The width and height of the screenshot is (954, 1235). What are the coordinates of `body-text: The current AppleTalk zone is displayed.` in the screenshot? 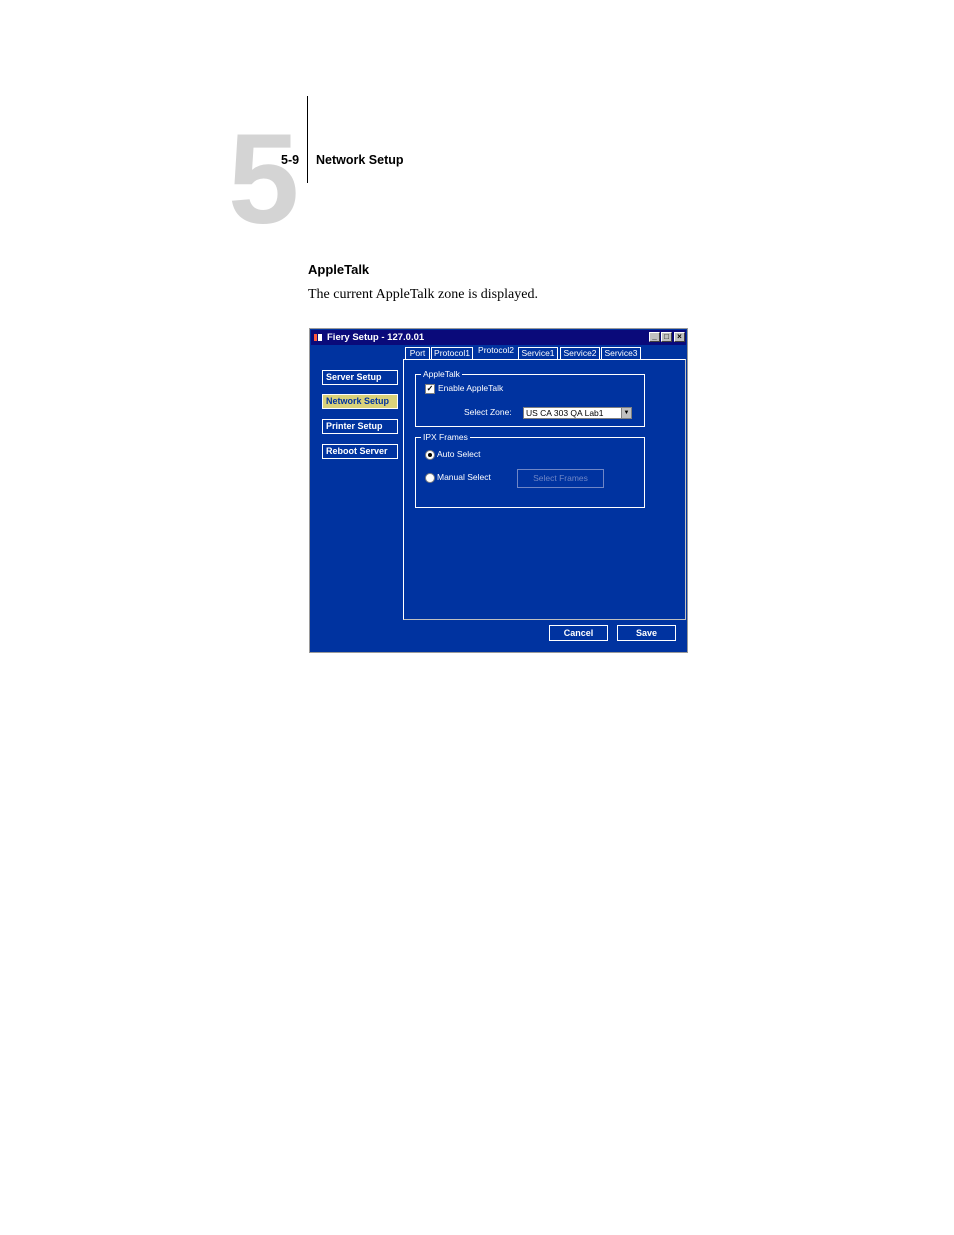 It's located at (423, 294).